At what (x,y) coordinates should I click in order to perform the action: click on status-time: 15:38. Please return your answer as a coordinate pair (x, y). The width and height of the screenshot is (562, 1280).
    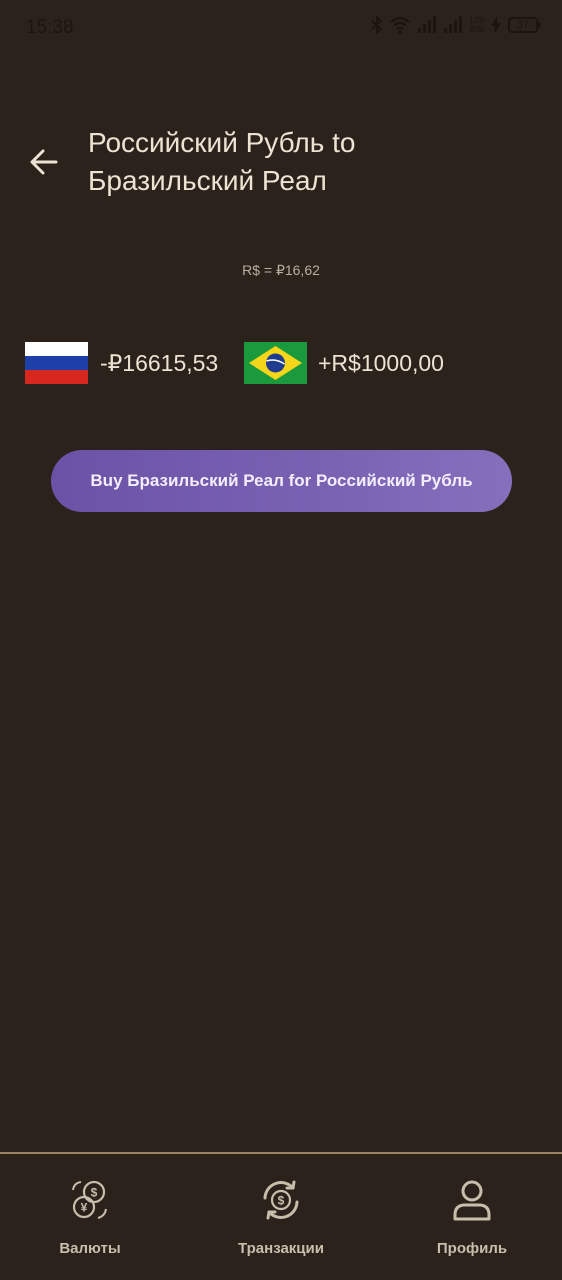
    Looking at the image, I should click on (50, 27).